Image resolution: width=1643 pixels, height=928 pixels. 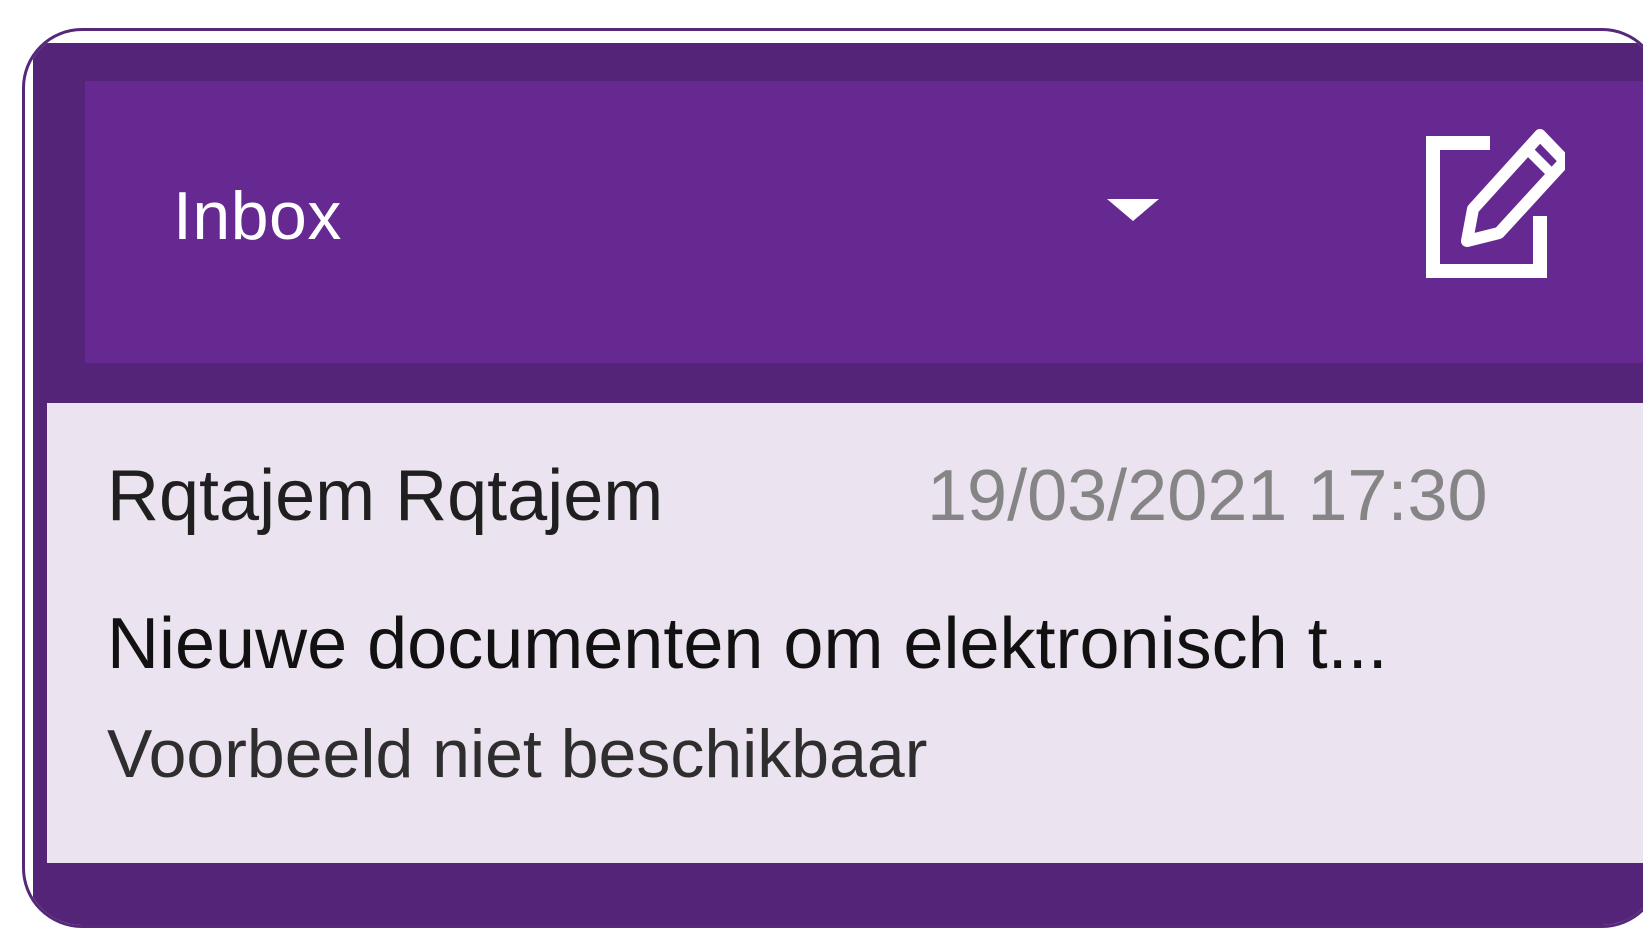 What do you see at coordinates (257, 216) in the screenshot?
I see `folder-title: Inbox` at bounding box center [257, 216].